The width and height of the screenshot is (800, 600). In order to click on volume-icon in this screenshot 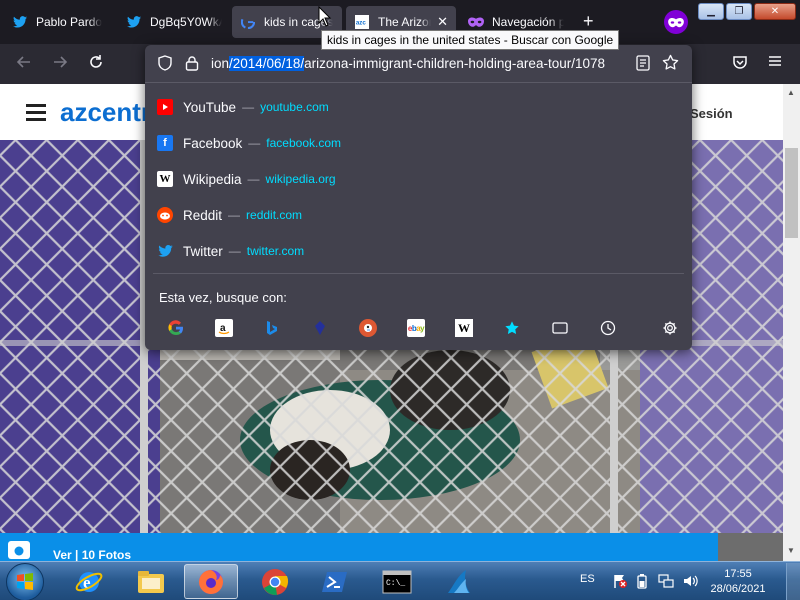, I will do `click(690, 581)`.